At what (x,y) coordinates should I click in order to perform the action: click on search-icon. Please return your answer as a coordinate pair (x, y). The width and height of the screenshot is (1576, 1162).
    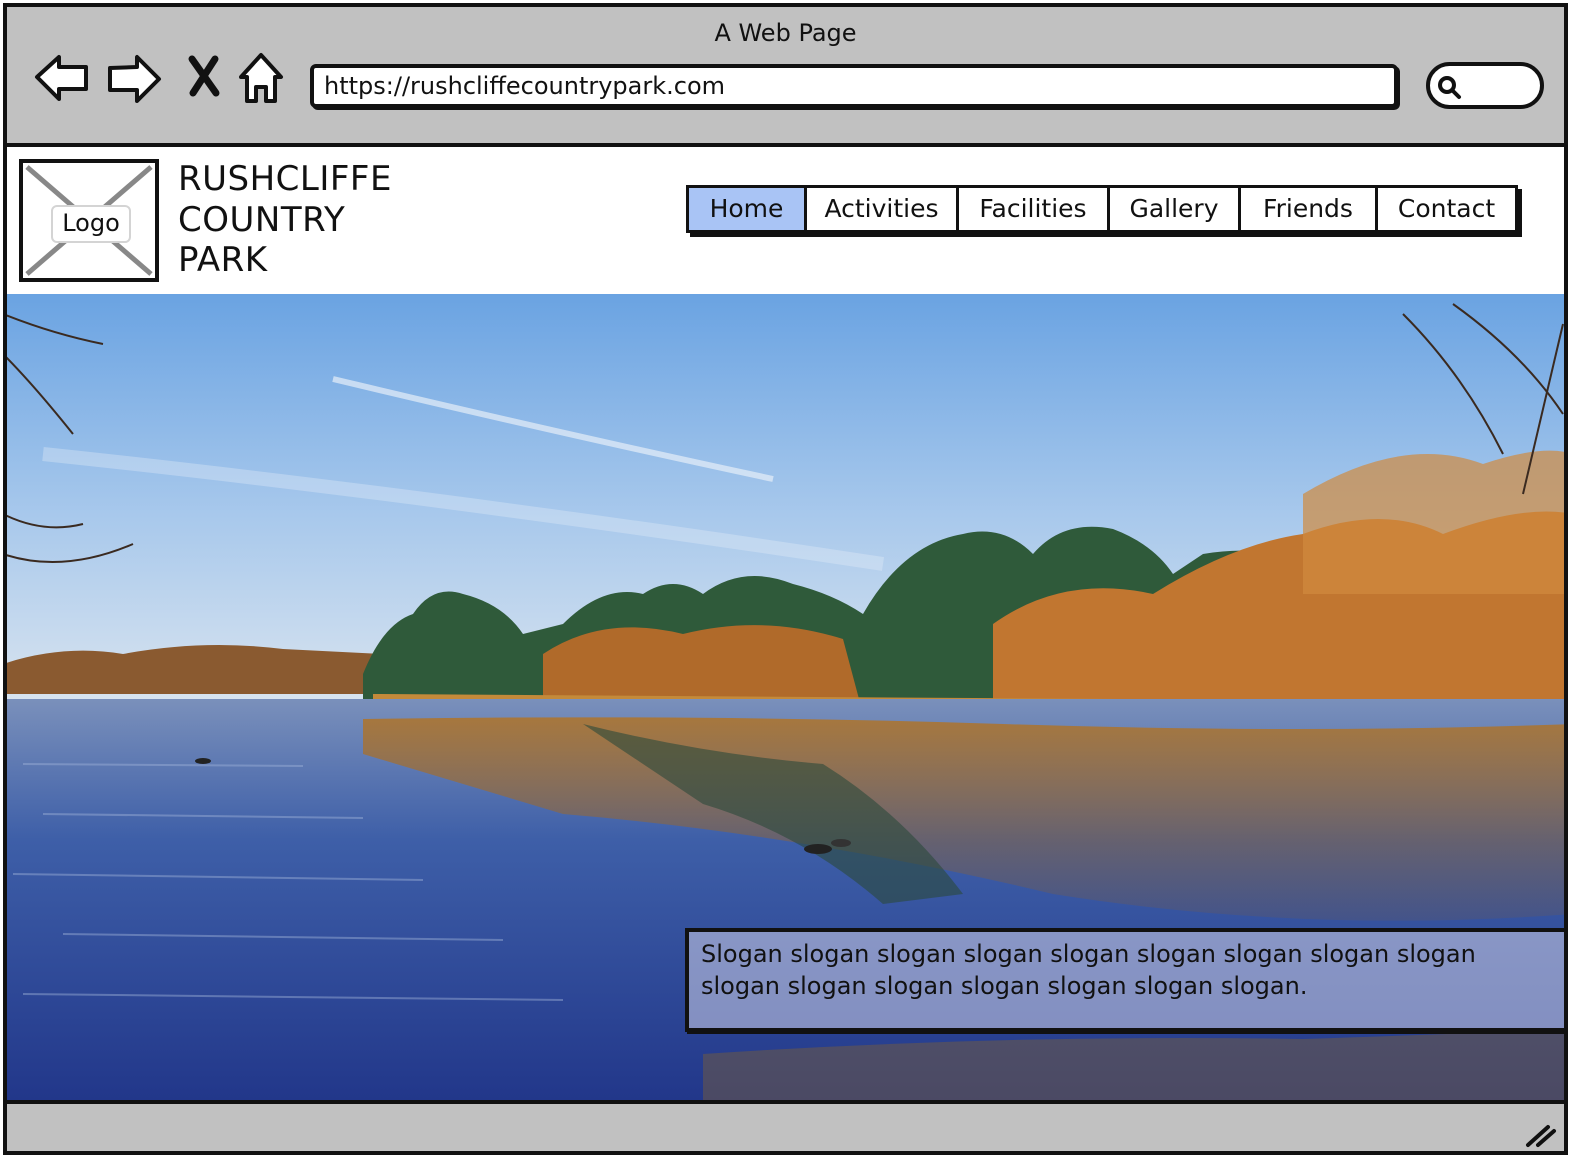
    Looking at the image, I should click on (1449, 87).